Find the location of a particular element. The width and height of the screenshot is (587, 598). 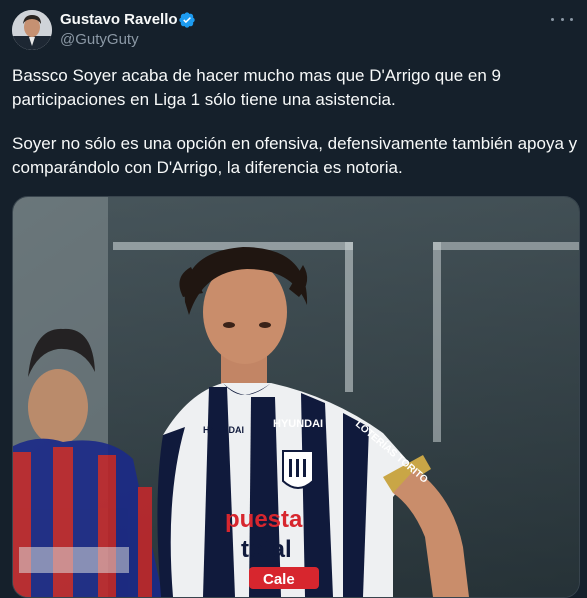

more-options-icon is located at coordinates (562, 19).